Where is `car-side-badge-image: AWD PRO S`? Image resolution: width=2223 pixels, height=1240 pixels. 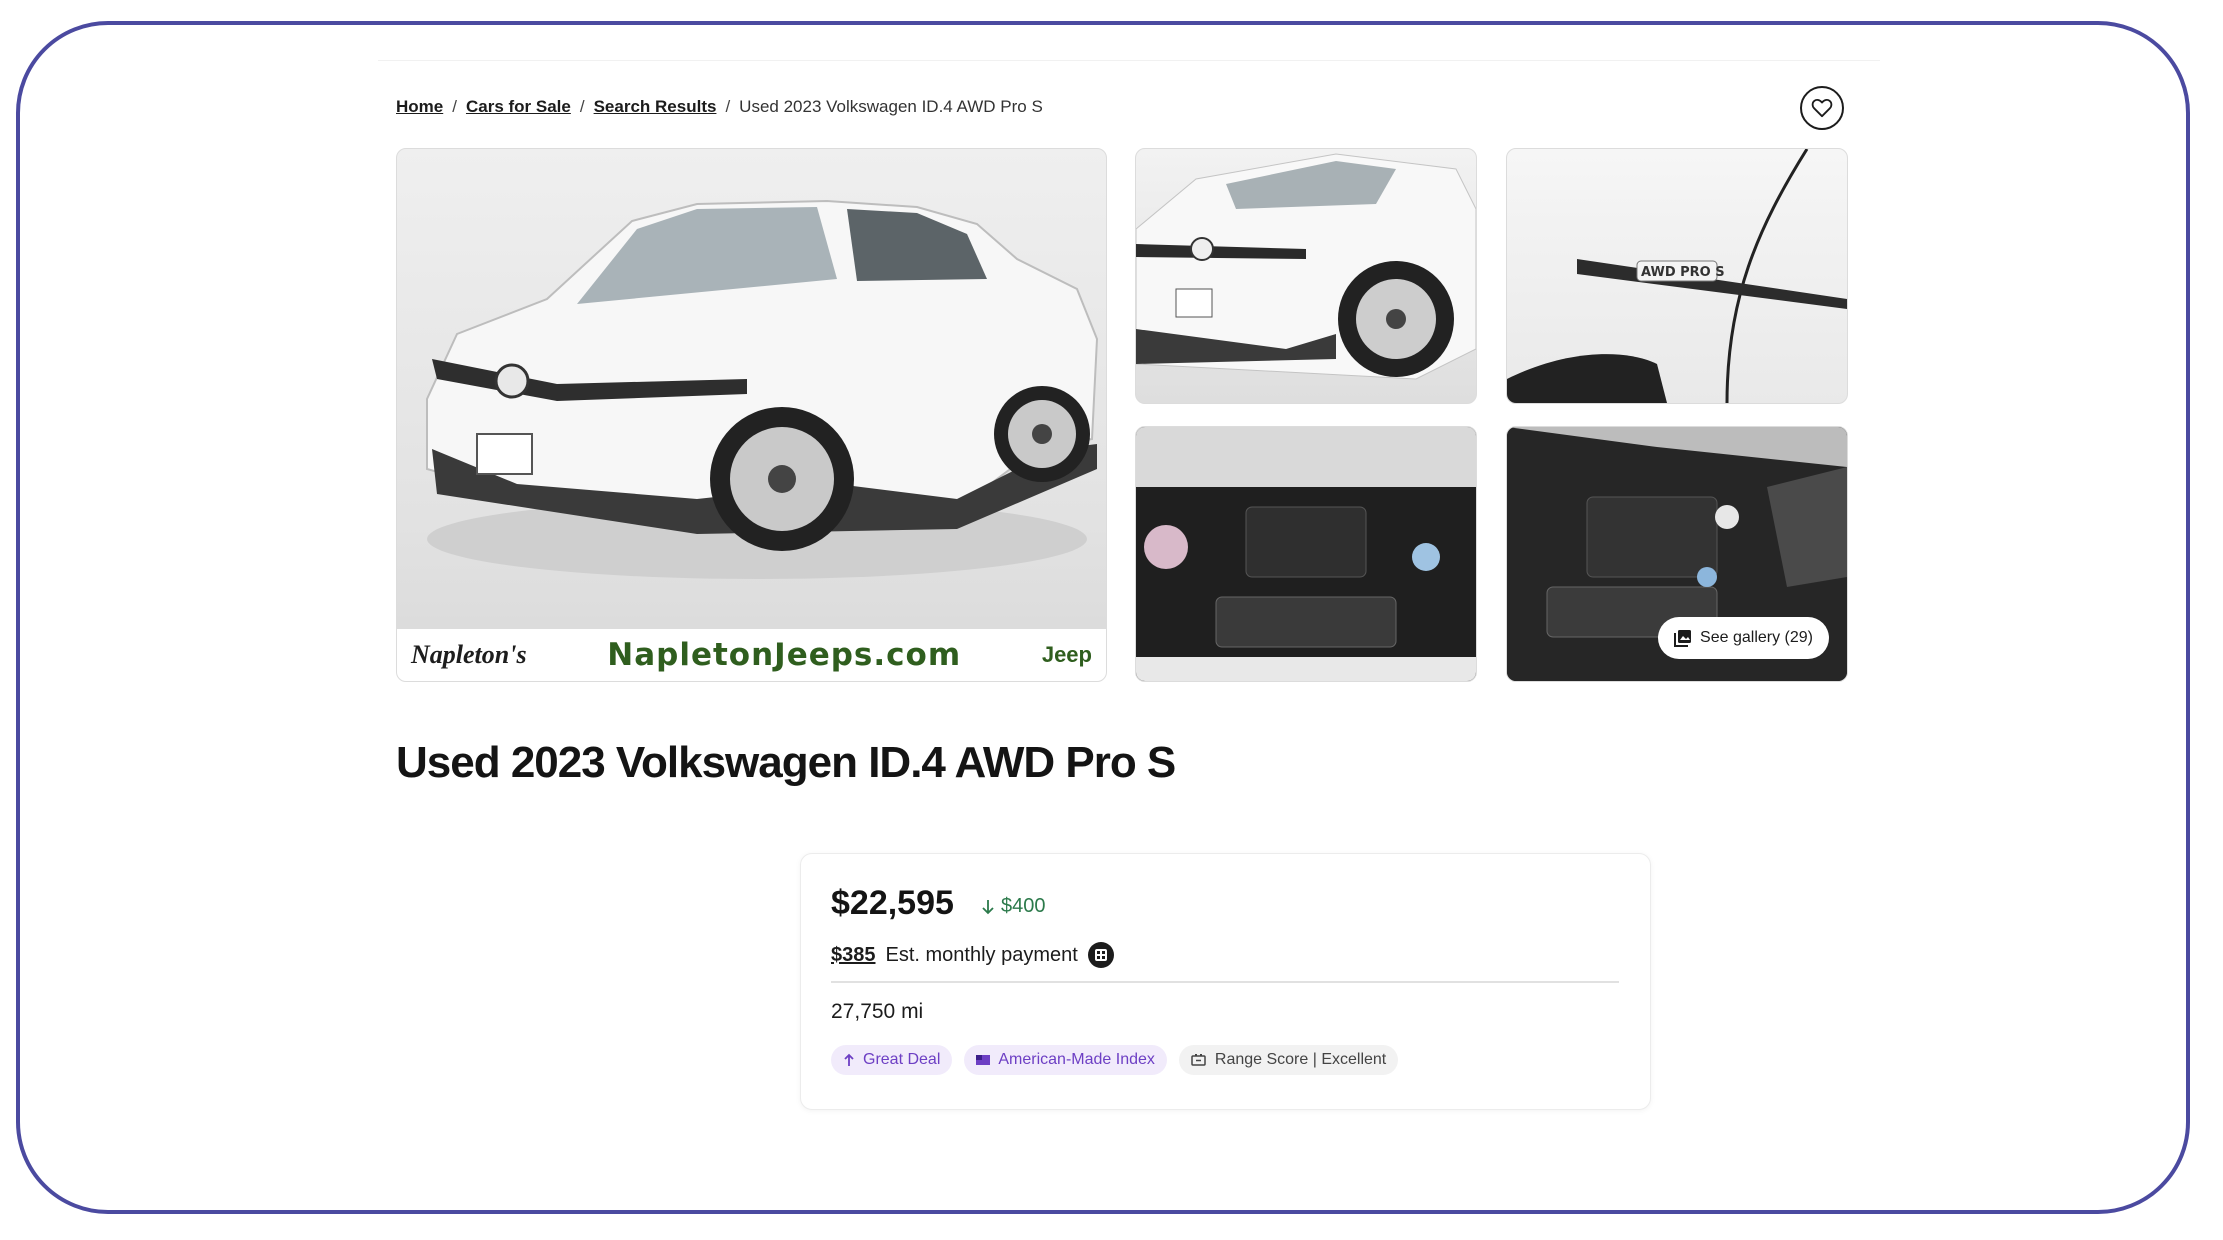 car-side-badge-image: AWD PRO S is located at coordinates (1677, 276).